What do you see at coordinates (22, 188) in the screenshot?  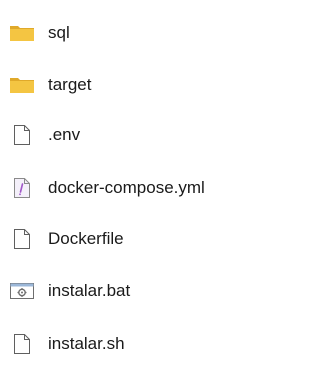 I see `yaml-file-icon` at bounding box center [22, 188].